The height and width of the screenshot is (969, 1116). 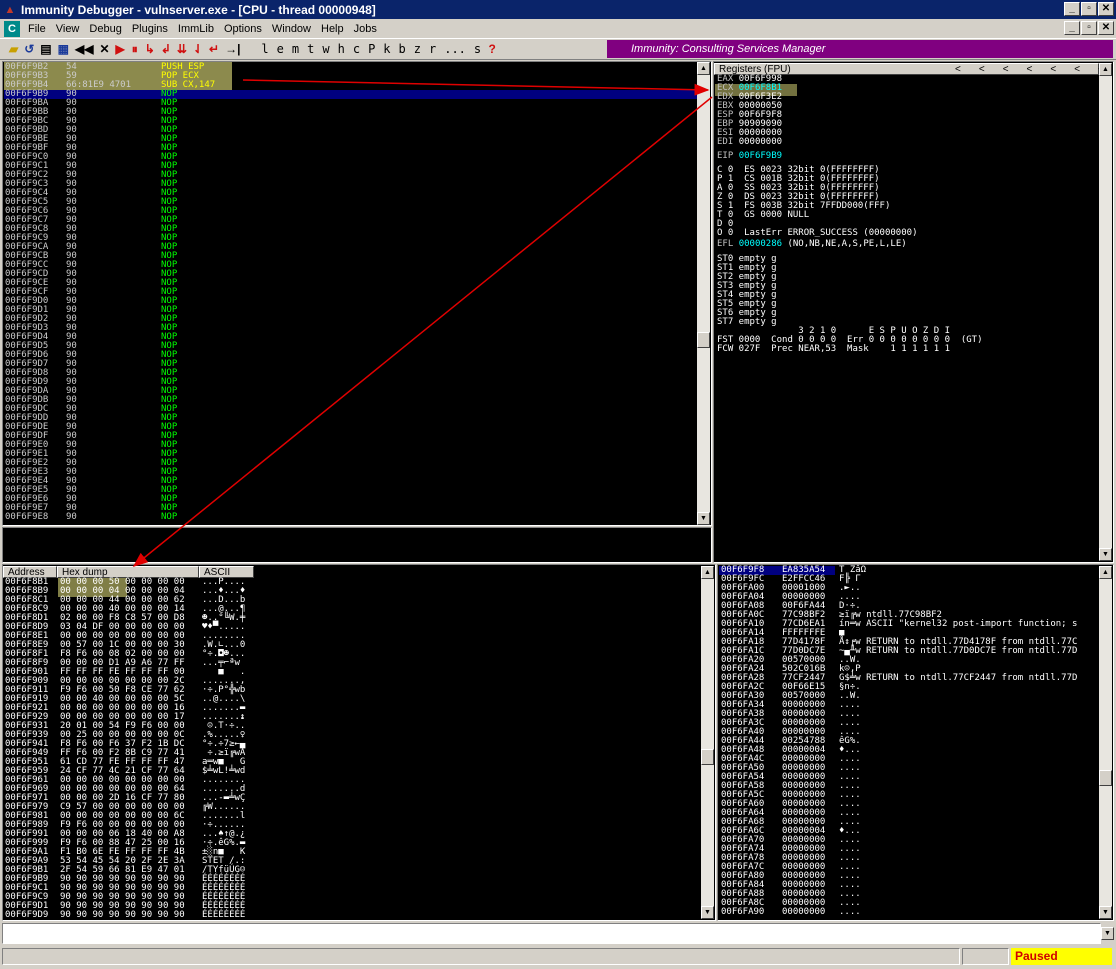 I want to click on tb-memory-button: m, so click(x=295, y=49).